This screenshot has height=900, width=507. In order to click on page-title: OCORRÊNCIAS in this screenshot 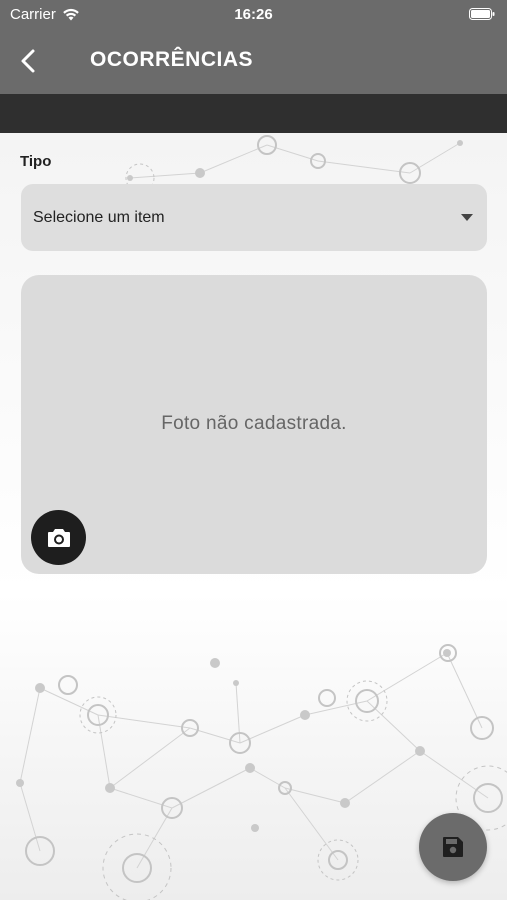, I will do `click(172, 59)`.